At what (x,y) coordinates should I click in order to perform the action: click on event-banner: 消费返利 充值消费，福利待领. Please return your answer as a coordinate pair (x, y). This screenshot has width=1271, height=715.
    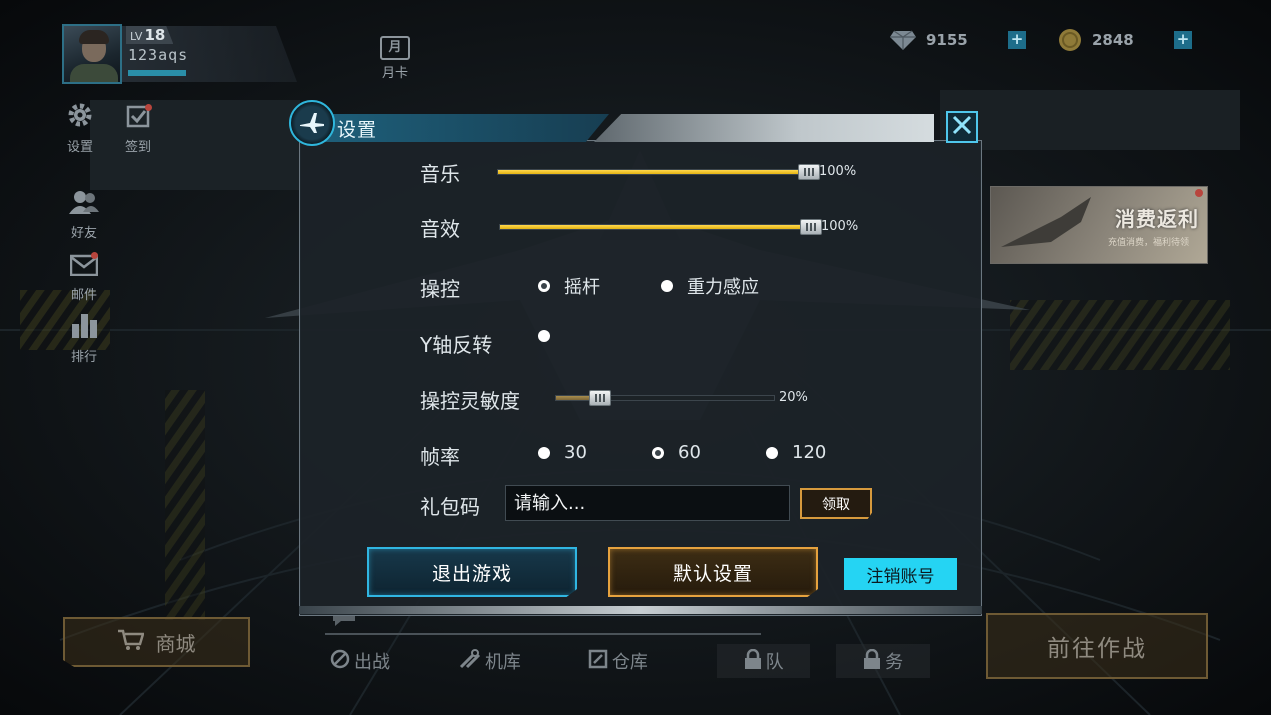
    Looking at the image, I should click on (1099, 225).